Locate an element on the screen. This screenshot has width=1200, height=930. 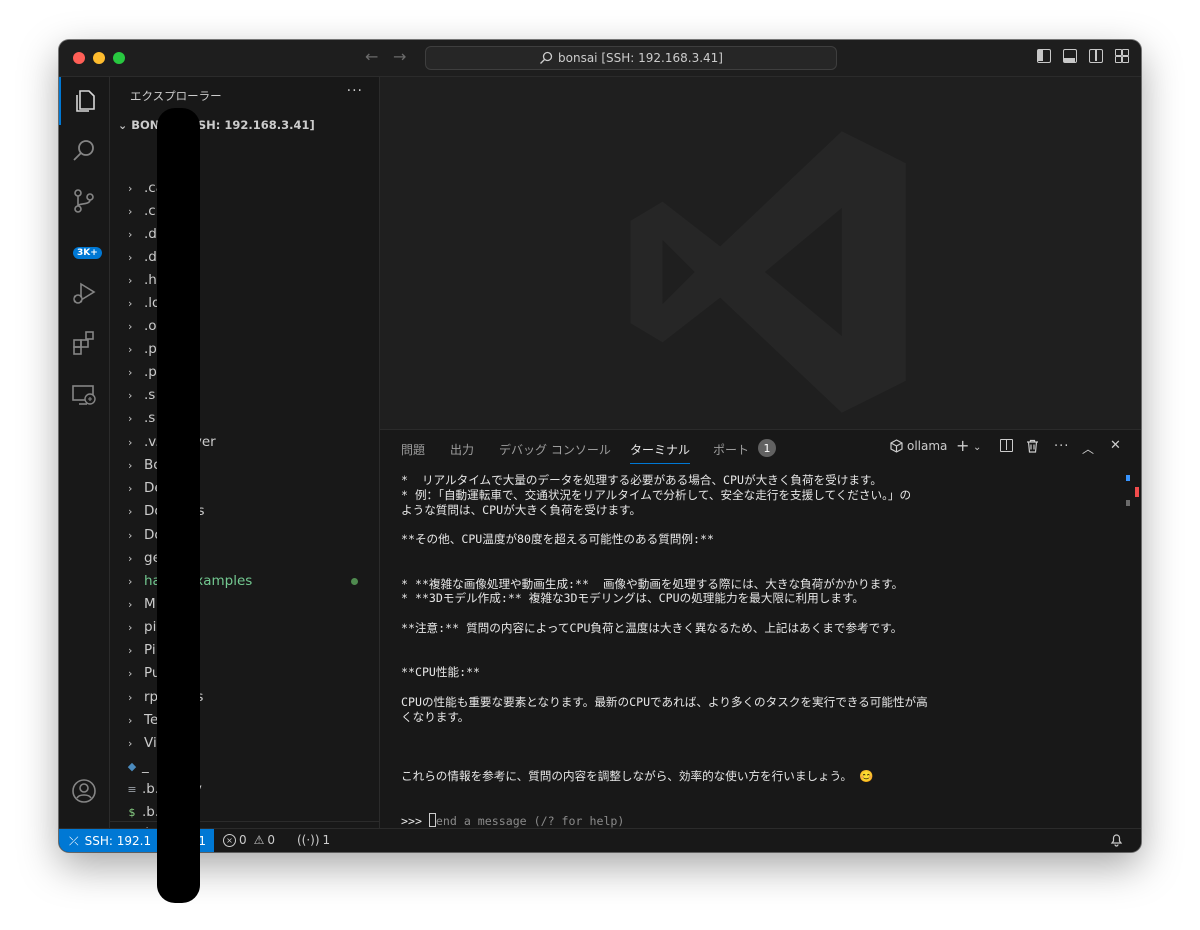
command-center-search: bonsai [SSH: 192.168.3.41] is located at coordinates (631, 58).